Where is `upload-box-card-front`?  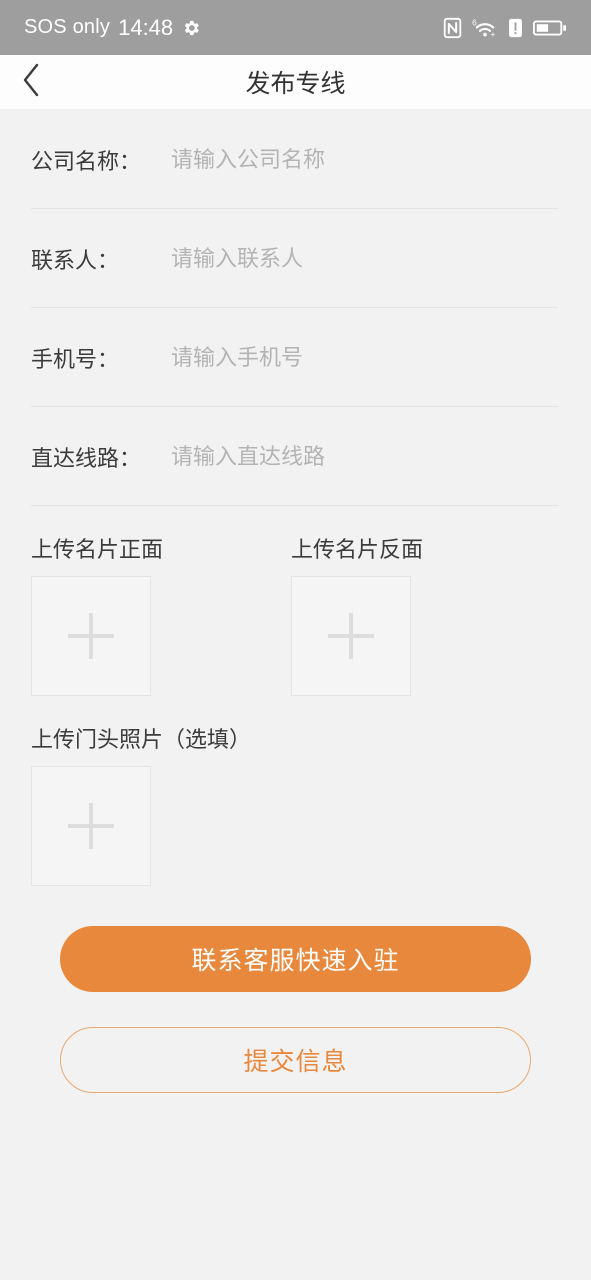 upload-box-card-front is located at coordinates (91, 636).